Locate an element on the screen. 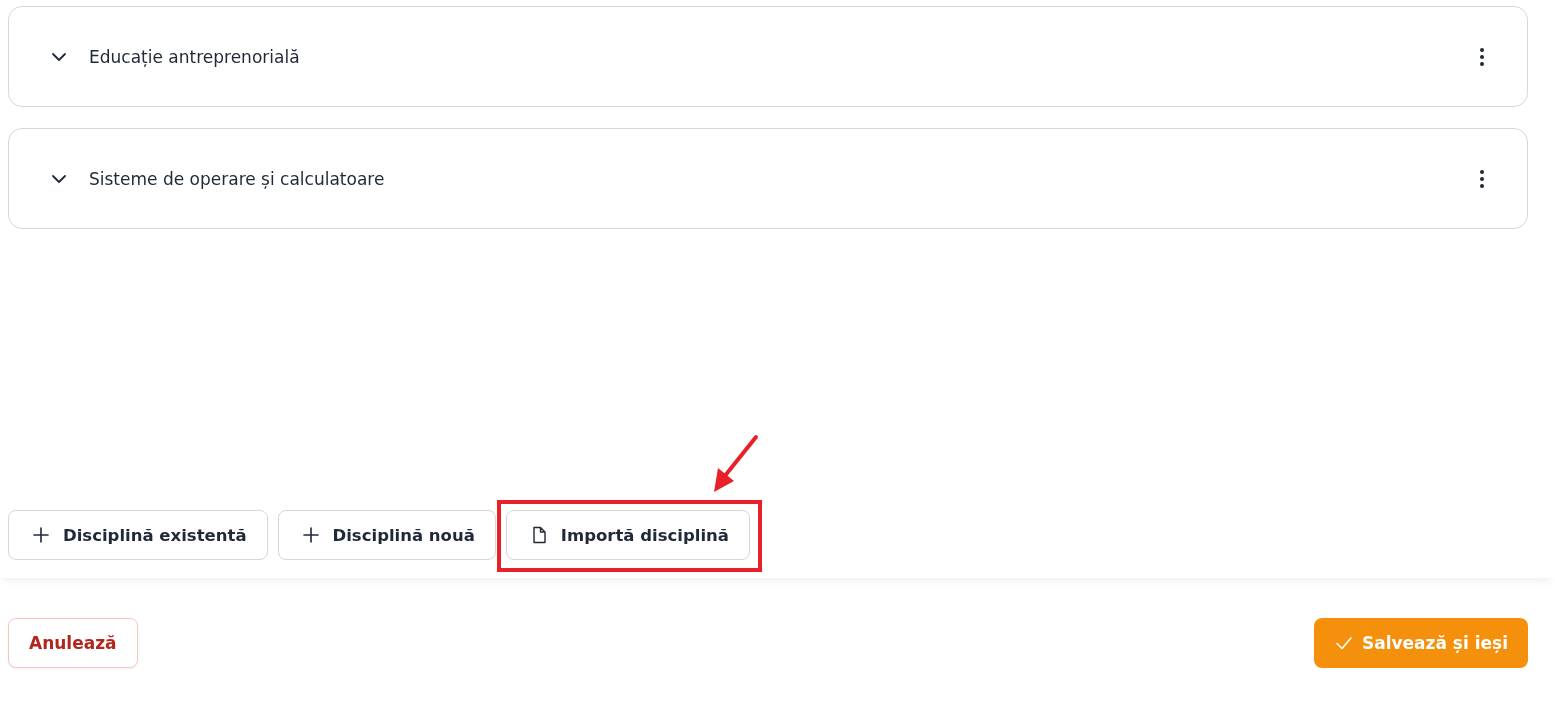 Image resolution: width=1555 pixels, height=707 pixels. action-button: Disciplină nouă is located at coordinates (386, 535).